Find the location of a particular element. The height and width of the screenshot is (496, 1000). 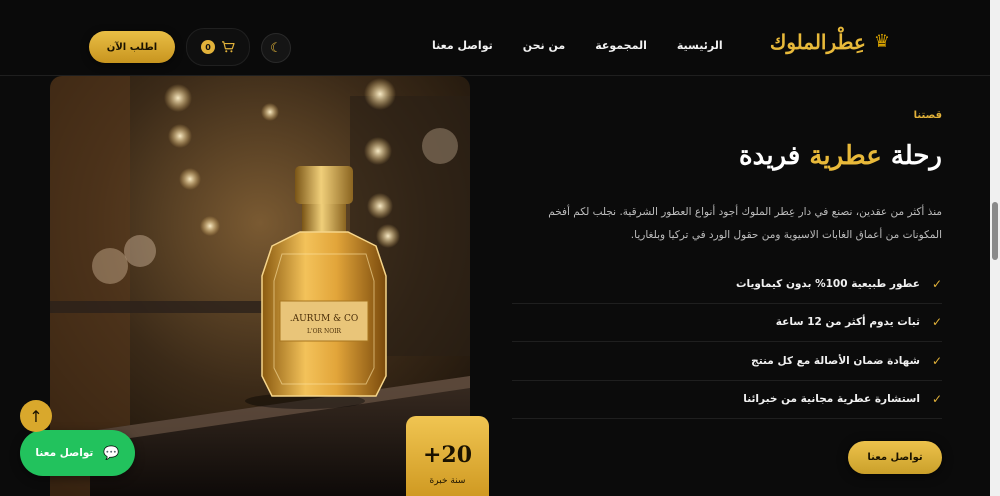

experience-card: +20 سنة خبرة is located at coordinates (447, 456).